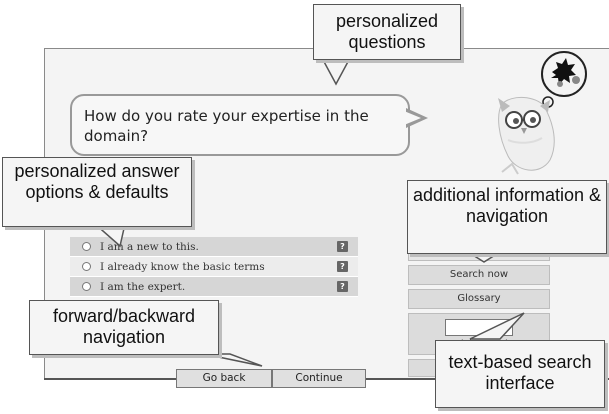  I want to click on answer-option-expert: I am the expert. ?, so click(214, 287).